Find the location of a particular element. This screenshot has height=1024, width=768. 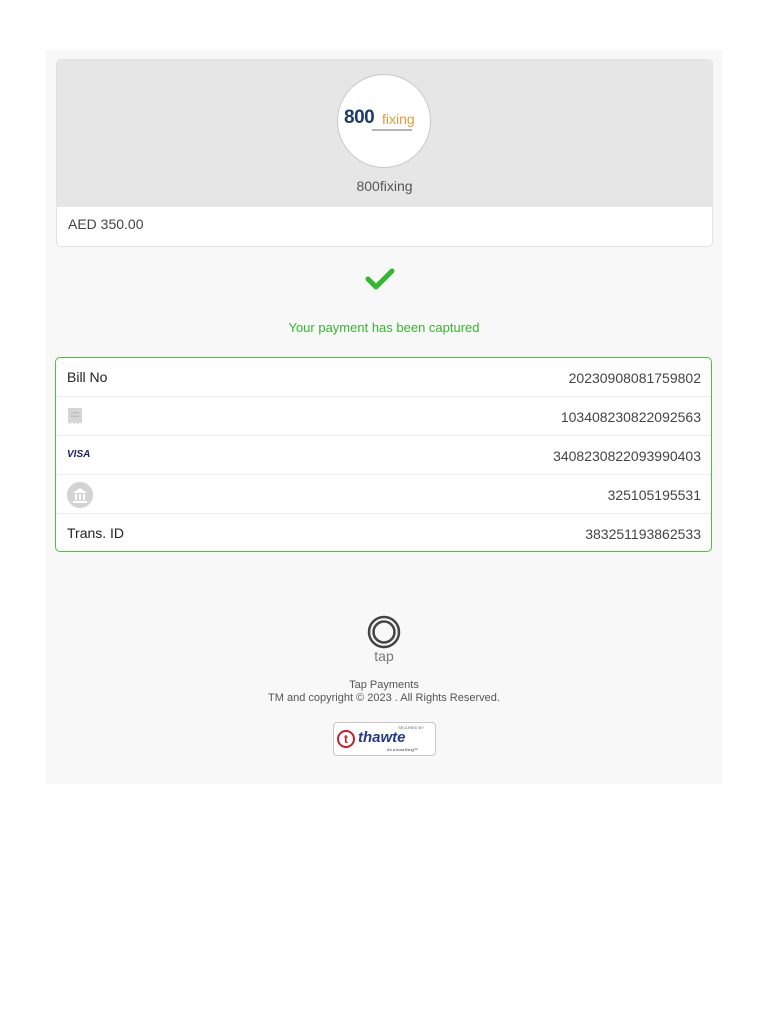

merchant-name: 800fixing is located at coordinates (384, 186).